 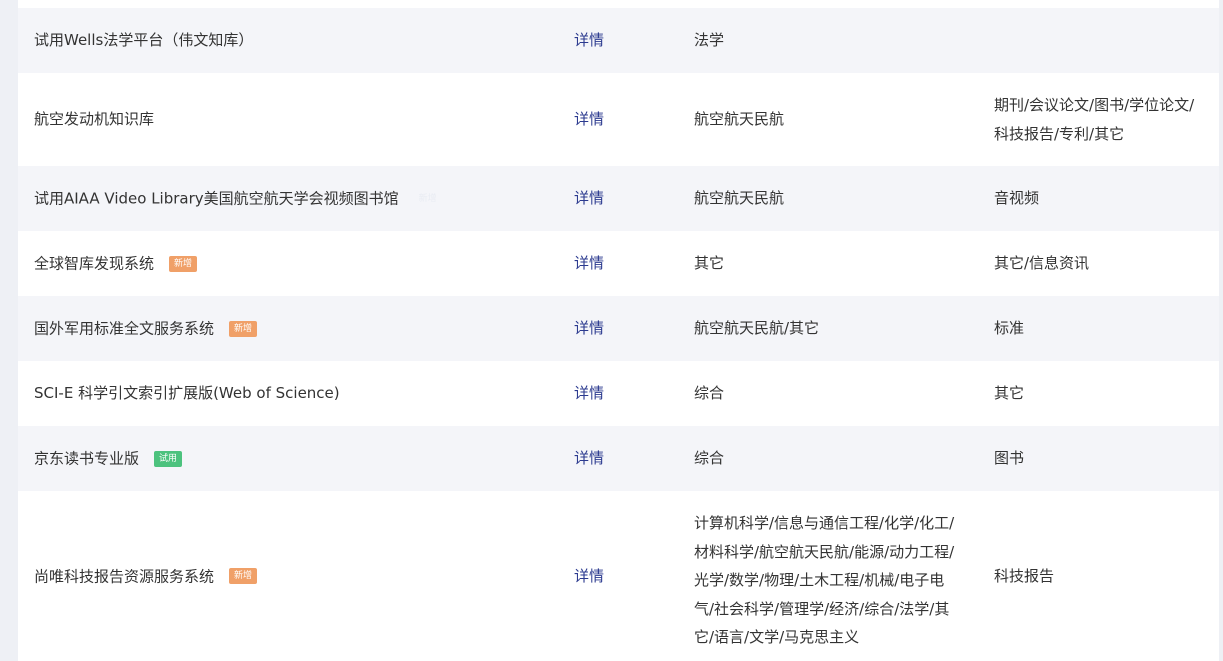 What do you see at coordinates (1101, 576) in the screenshot?
I see `type-cell: 科技报告` at bounding box center [1101, 576].